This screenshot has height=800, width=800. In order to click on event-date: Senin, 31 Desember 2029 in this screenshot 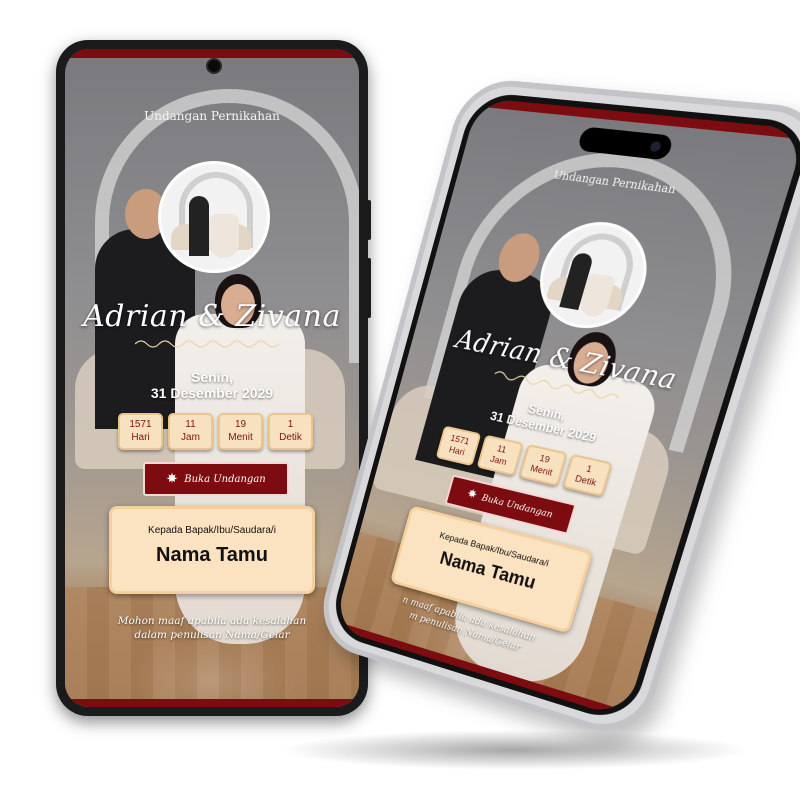, I will do `click(212, 385)`.